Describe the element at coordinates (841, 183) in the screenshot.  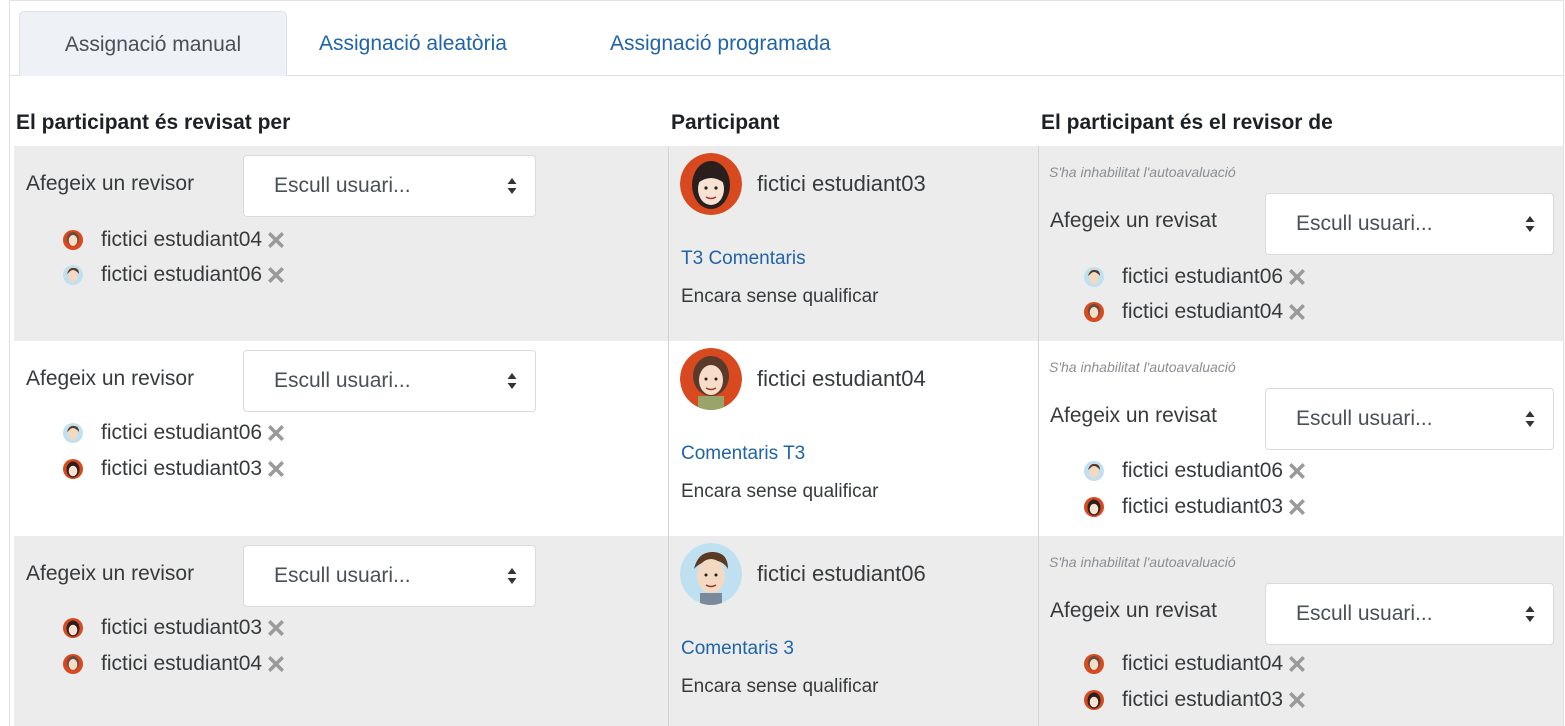
I see `participant-name: fictici estudiant03` at that location.